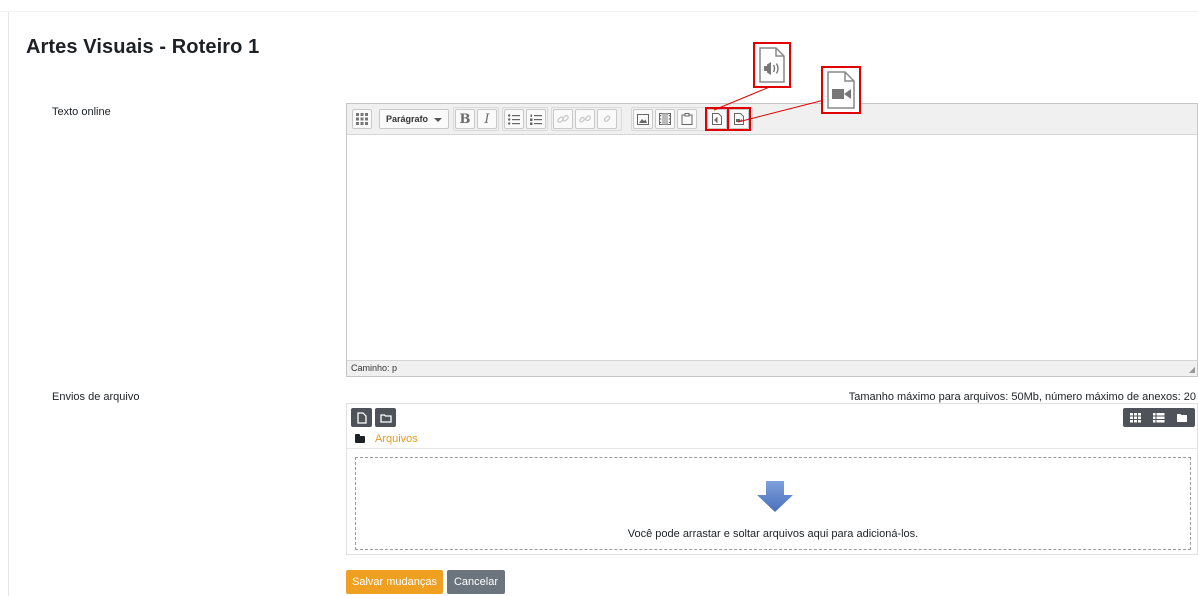 The image size is (1198, 596). I want to click on audio-button-highlight, so click(717, 119).